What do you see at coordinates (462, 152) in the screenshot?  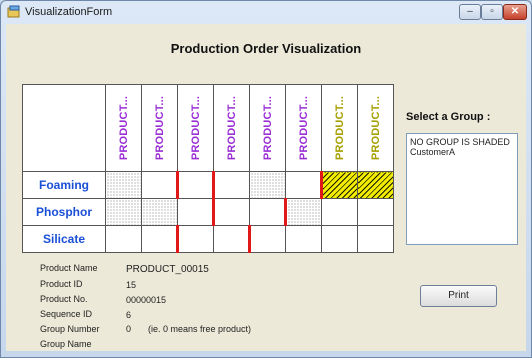 I see `group-list-item: CustomerA` at bounding box center [462, 152].